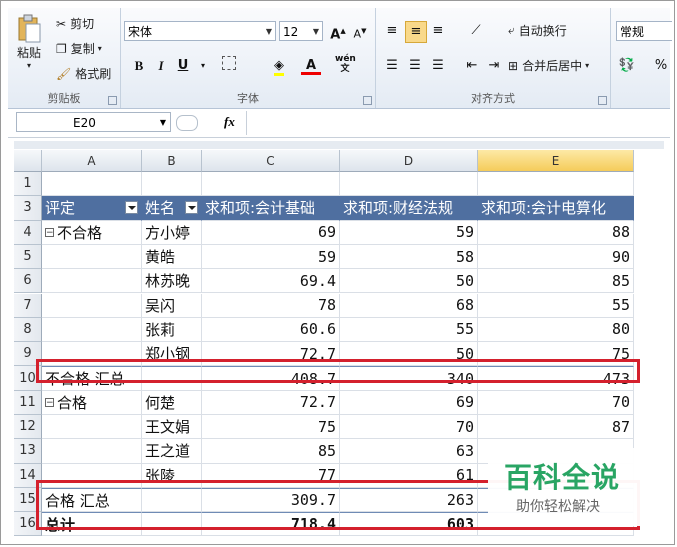 The width and height of the screenshot is (677, 547). What do you see at coordinates (271, 427) in the screenshot?
I see `cell-c12: 75` at bounding box center [271, 427].